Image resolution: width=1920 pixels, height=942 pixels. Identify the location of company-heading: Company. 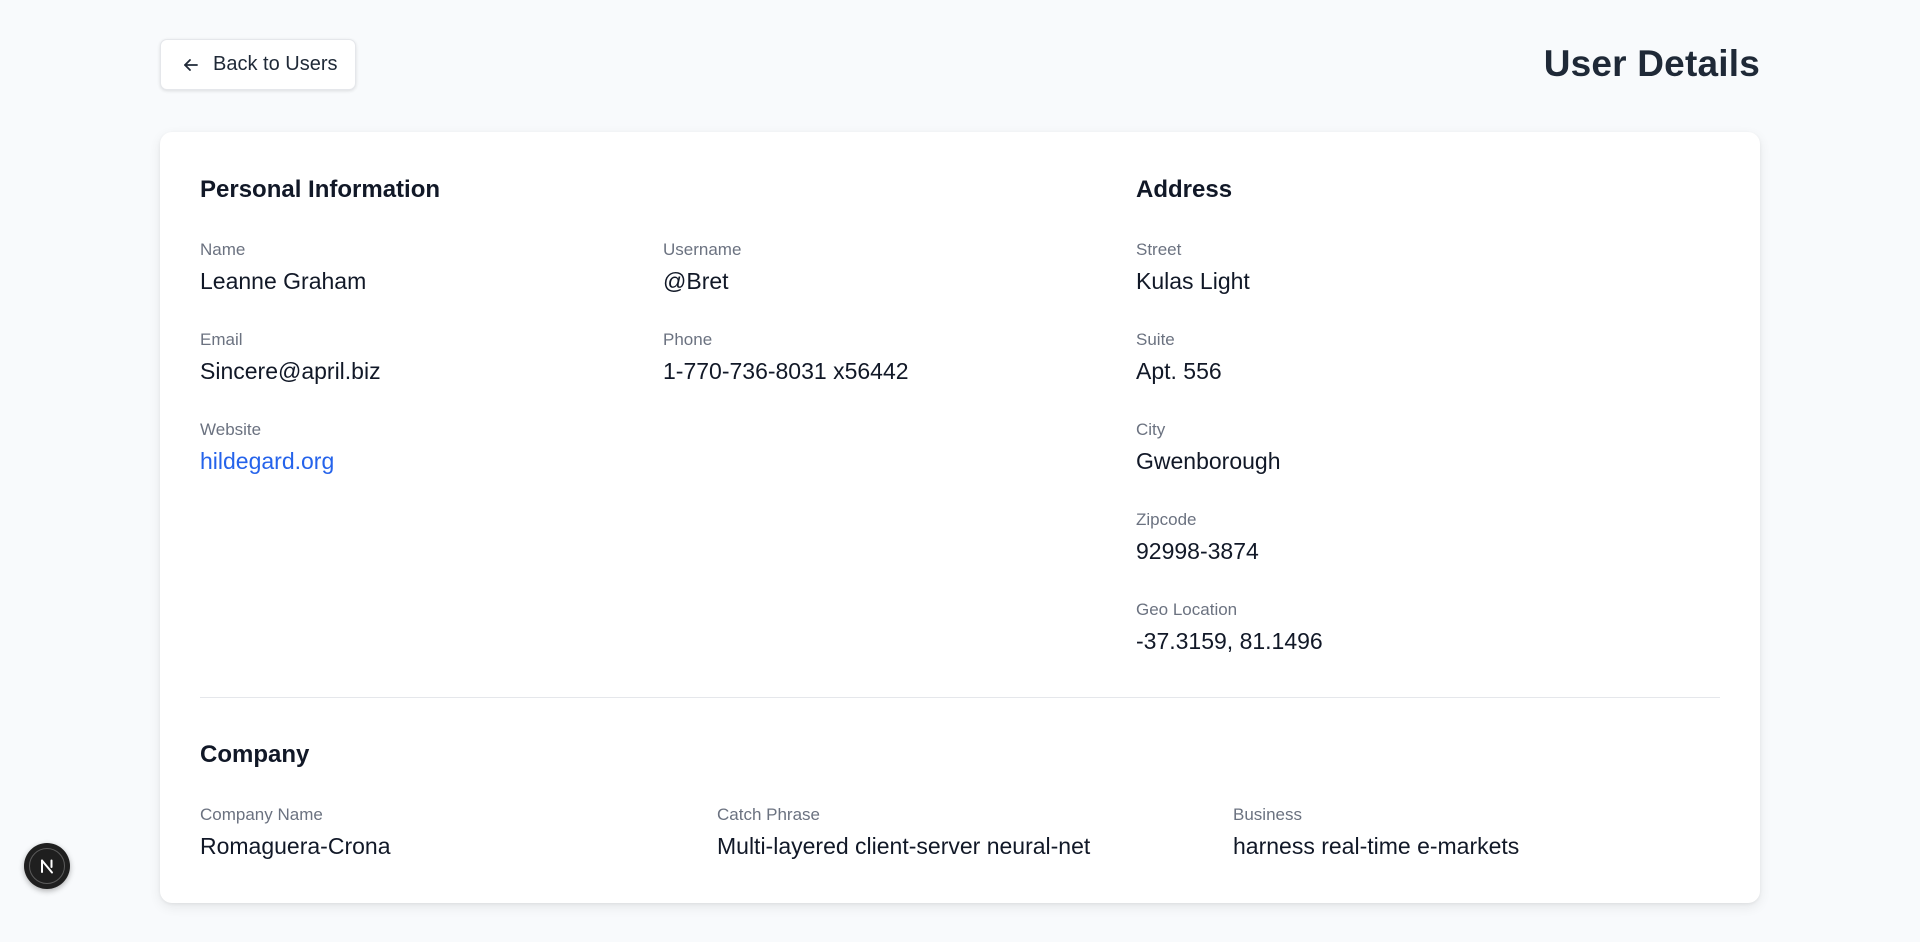
(255, 754).